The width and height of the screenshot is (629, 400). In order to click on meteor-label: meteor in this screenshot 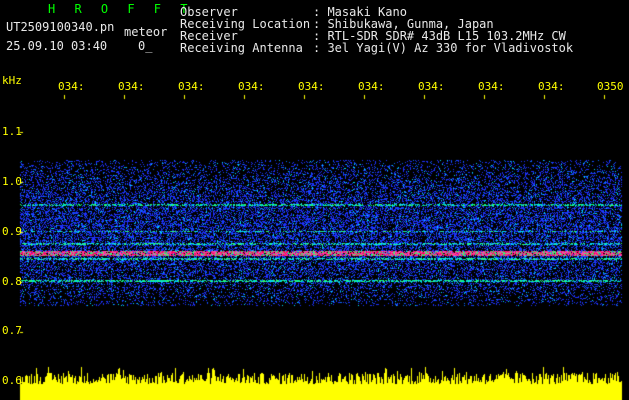, I will do `click(146, 32)`.